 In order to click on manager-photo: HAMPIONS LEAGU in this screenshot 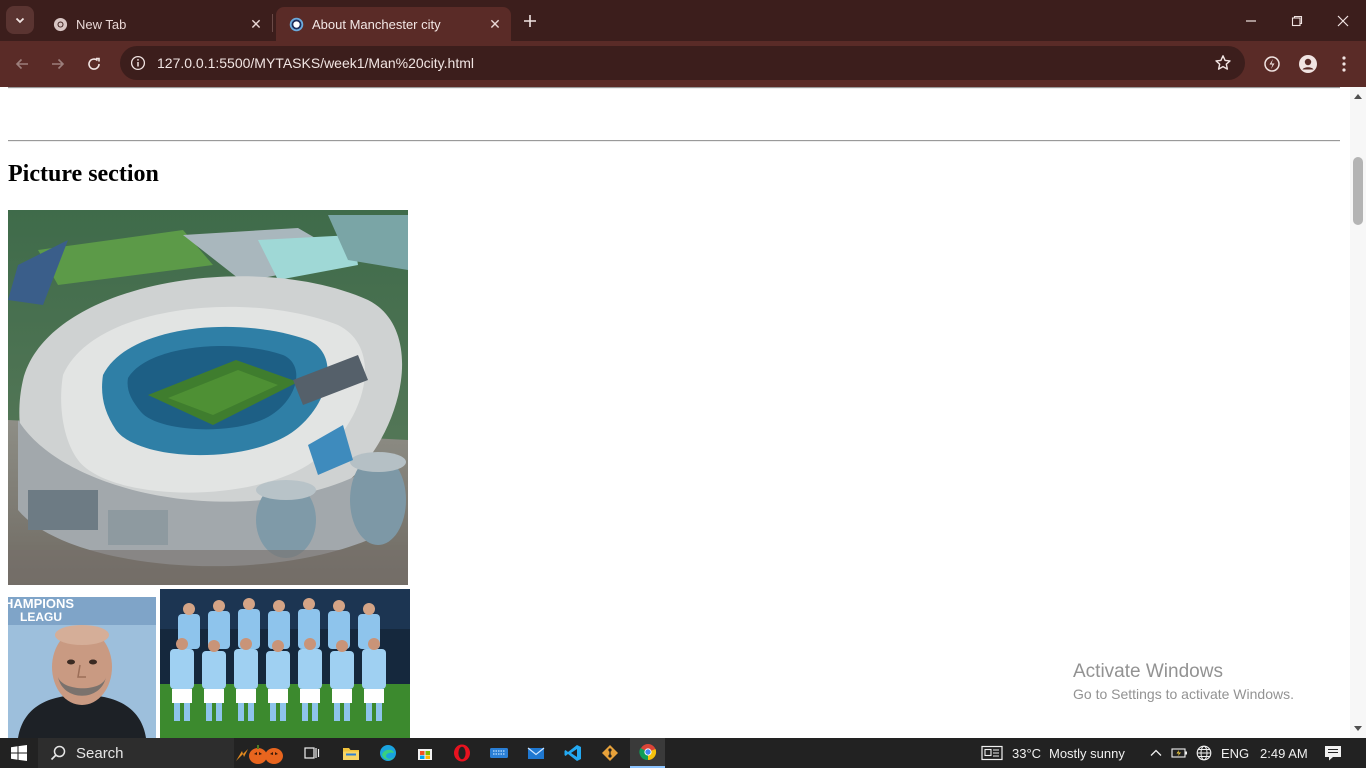, I will do `click(82, 667)`.